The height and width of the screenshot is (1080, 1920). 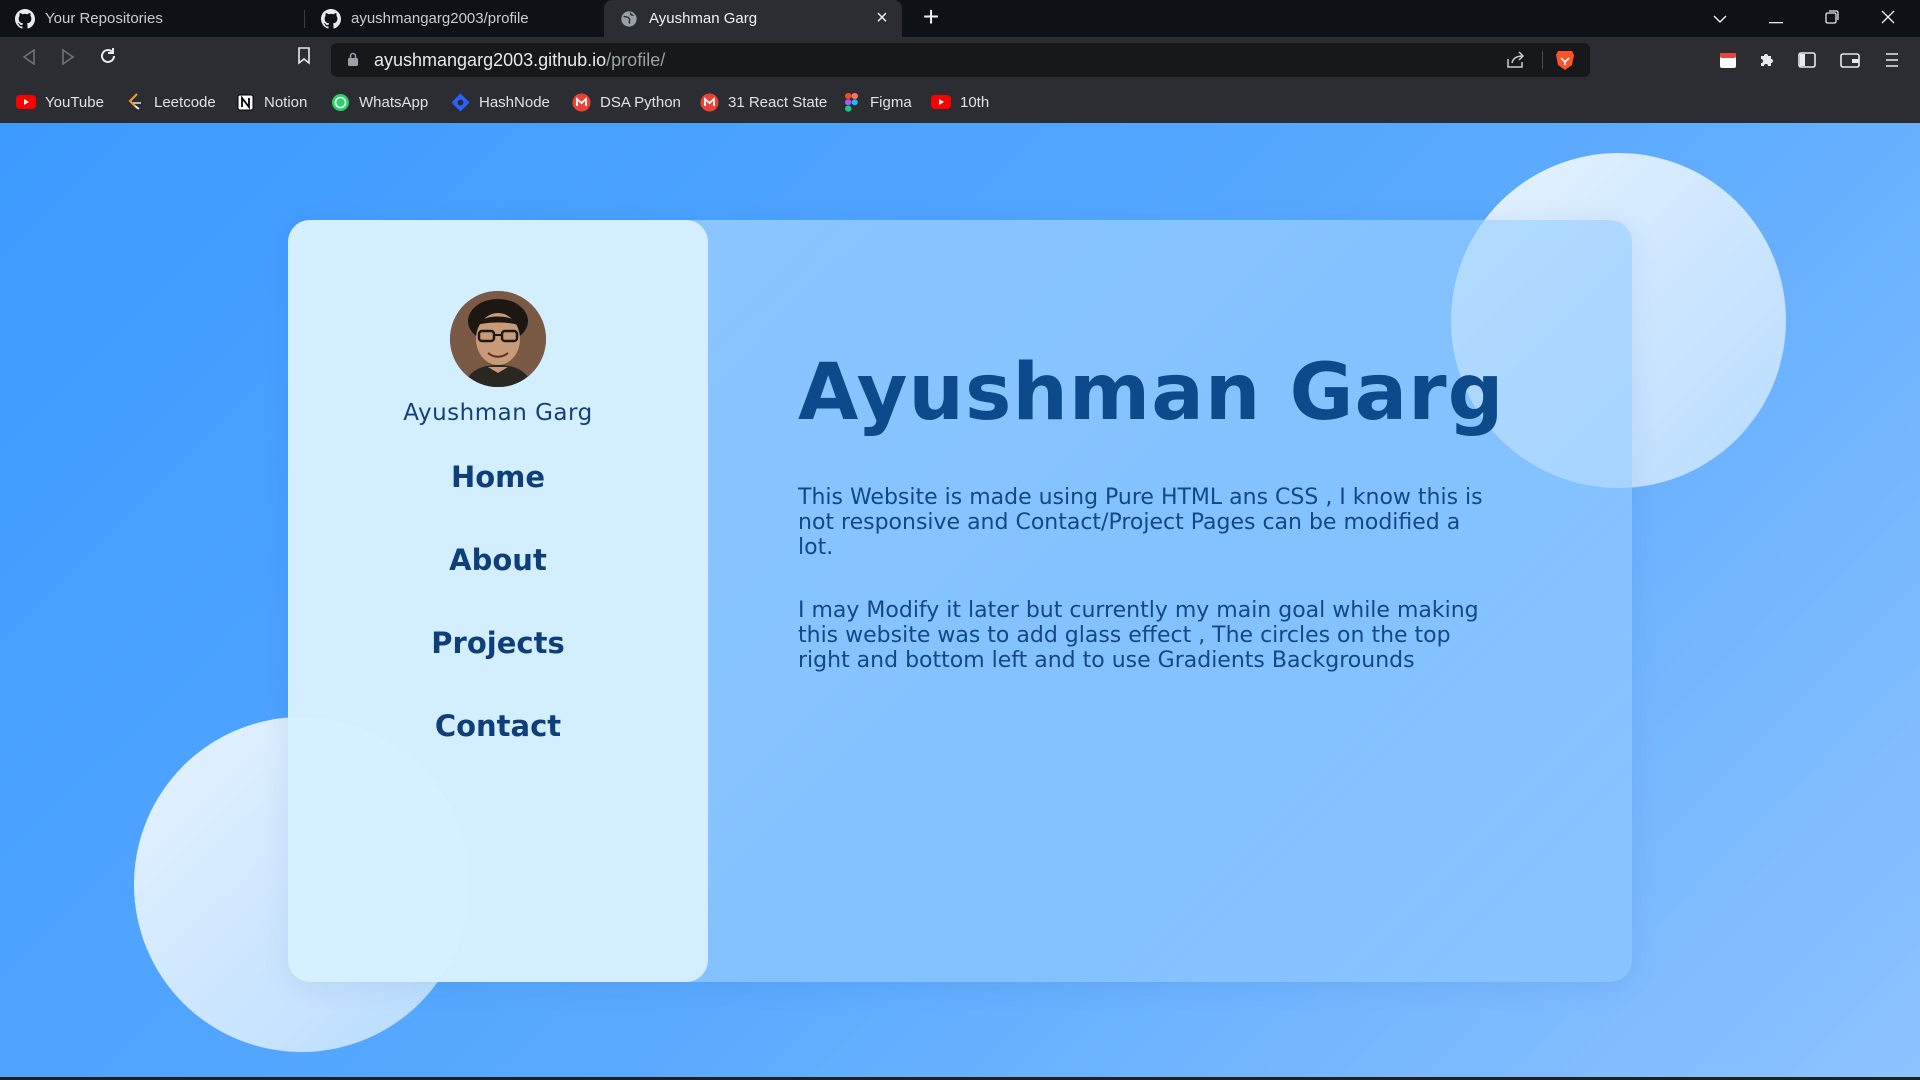 What do you see at coordinates (245, 102) in the screenshot?
I see `notion-icon` at bounding box center [245, 102].